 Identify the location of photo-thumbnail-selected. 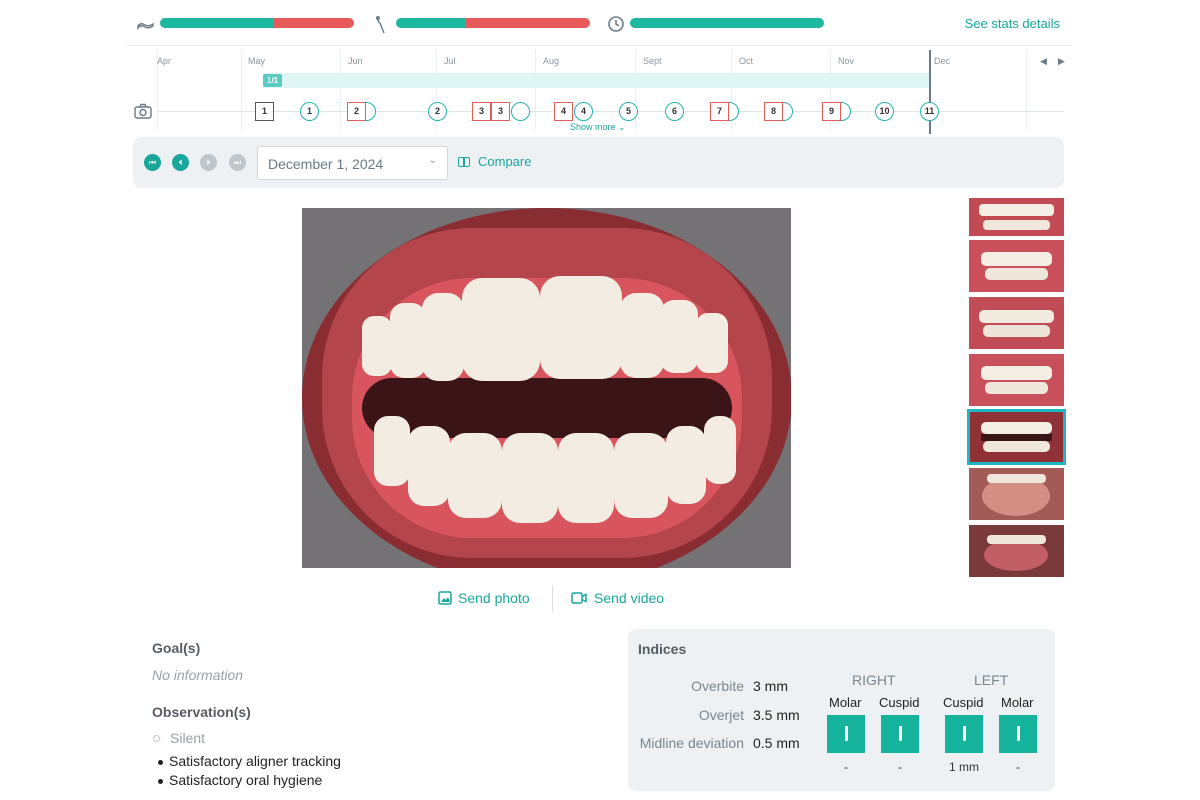
(1016, 437).